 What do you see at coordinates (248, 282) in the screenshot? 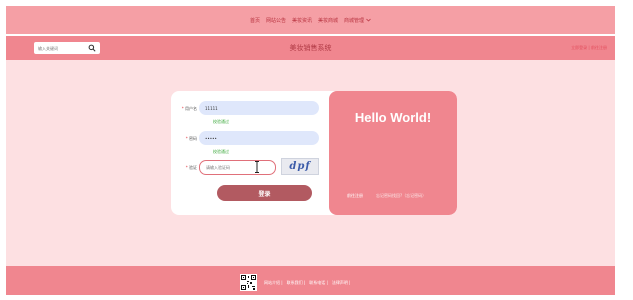
I see `qr-code-icon` at bounding box center [248, 282].